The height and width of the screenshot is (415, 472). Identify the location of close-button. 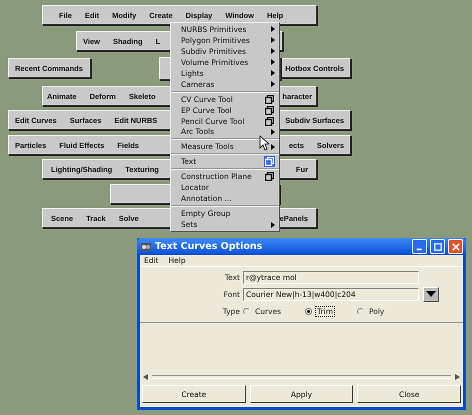
(455, 246).